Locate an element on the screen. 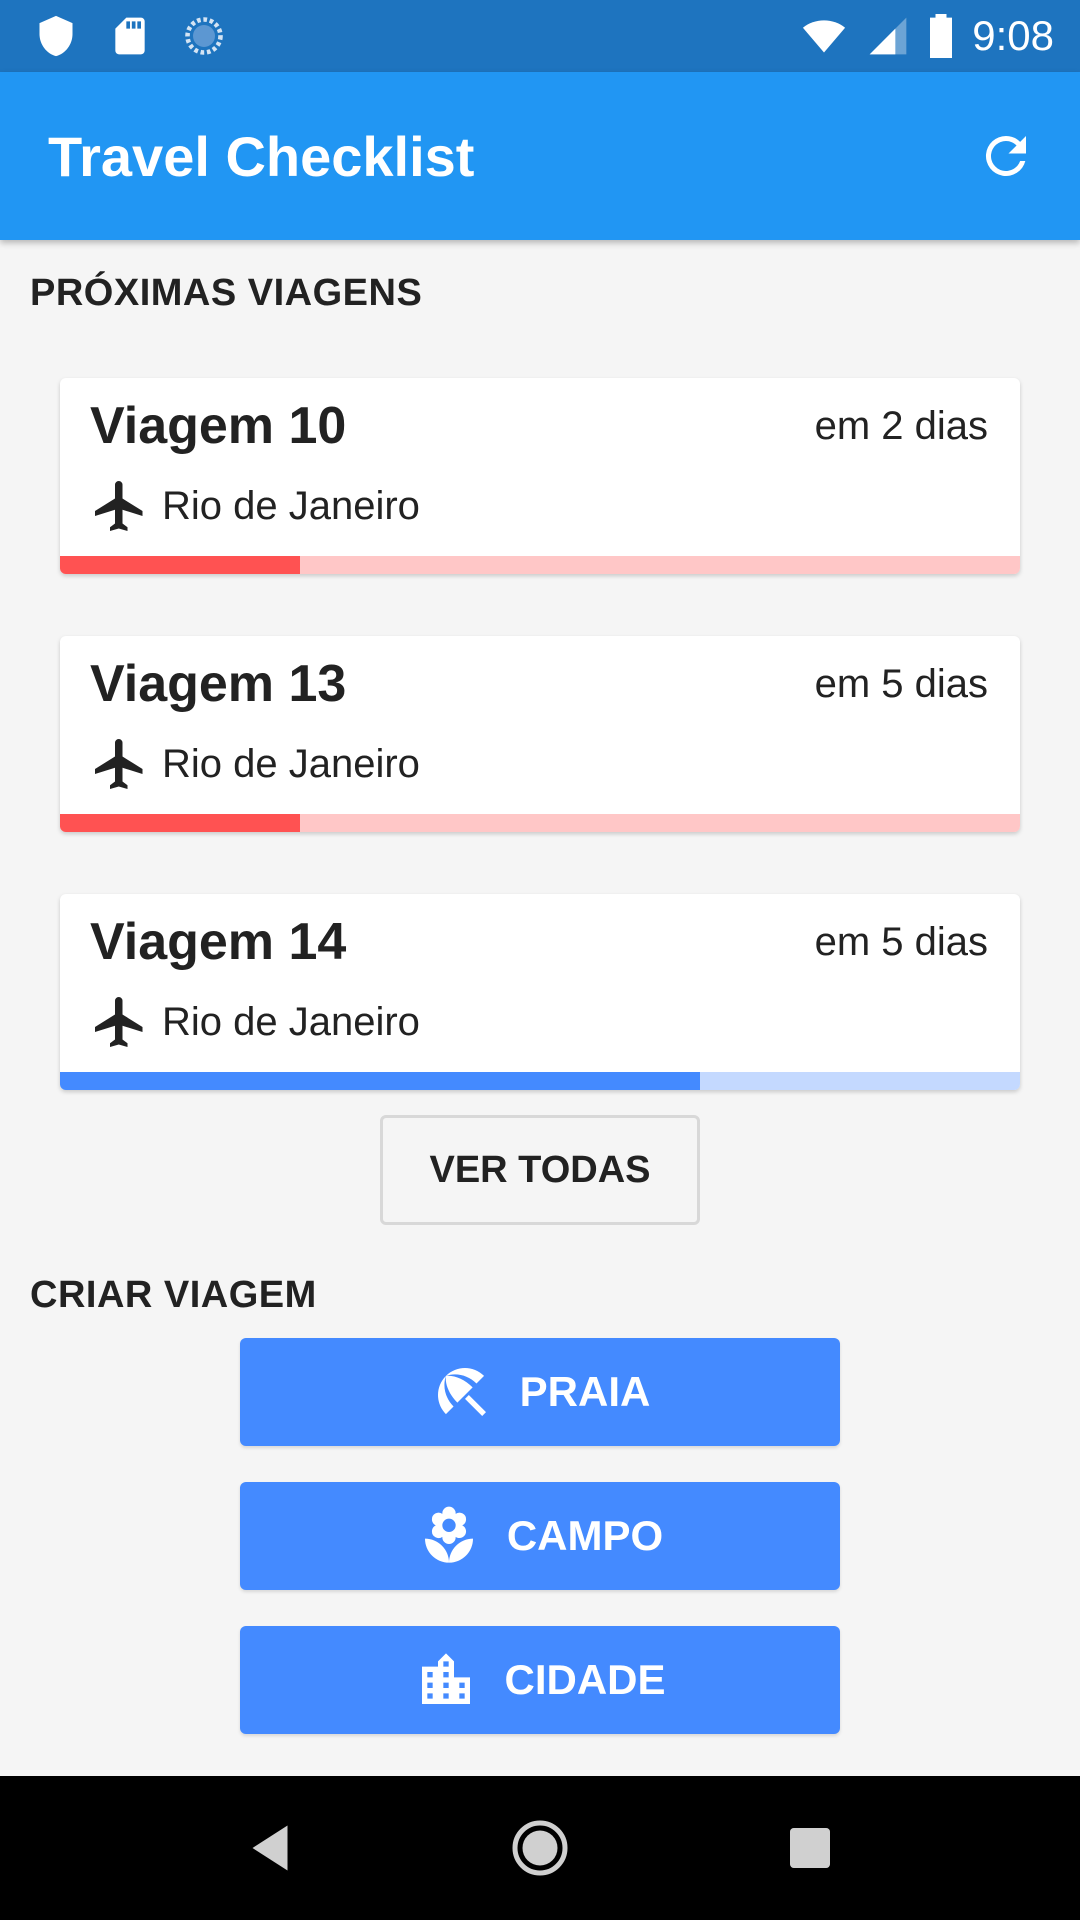 This screenshot has height=1920, width=1080. status-icons-left is located at coordinates (130, 36).